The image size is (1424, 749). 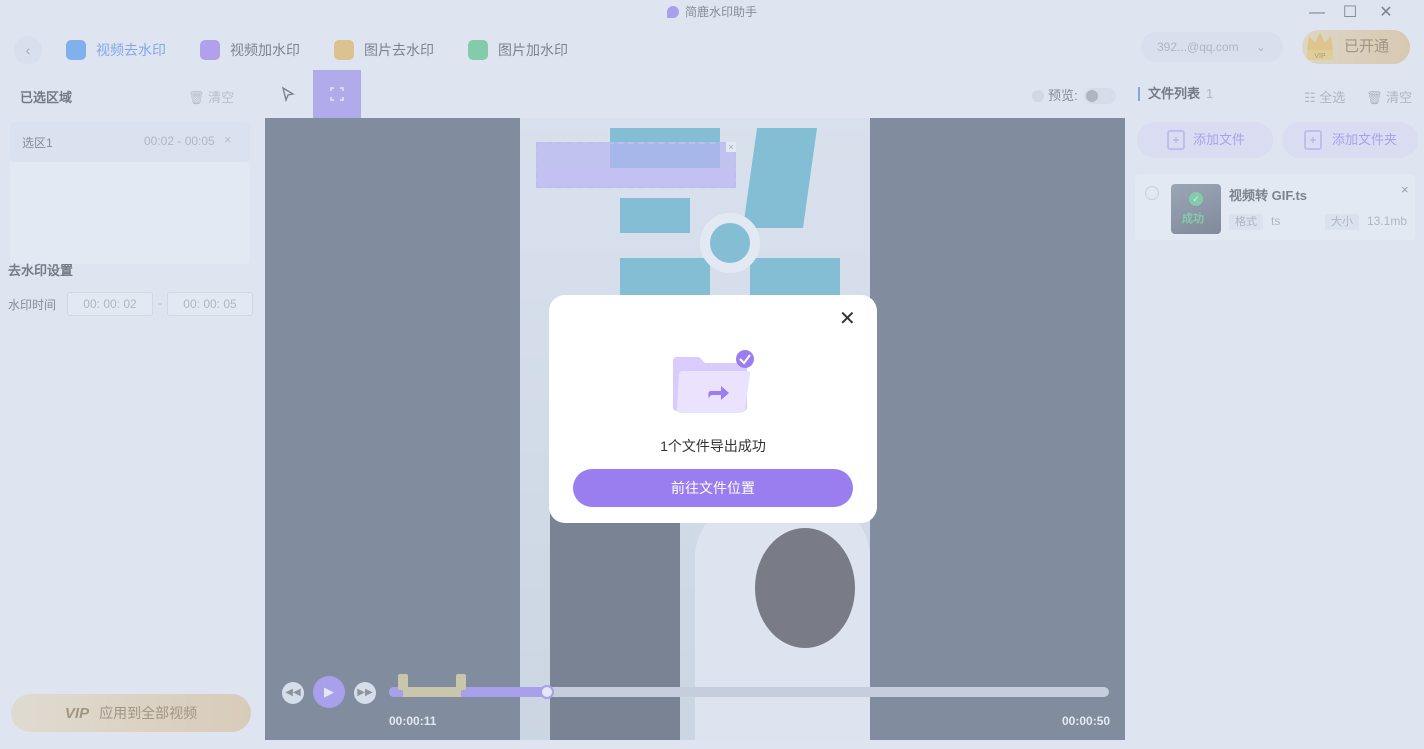 I want to click on export-success-message: 1个文件导出成功, so click(x=713, y=446).